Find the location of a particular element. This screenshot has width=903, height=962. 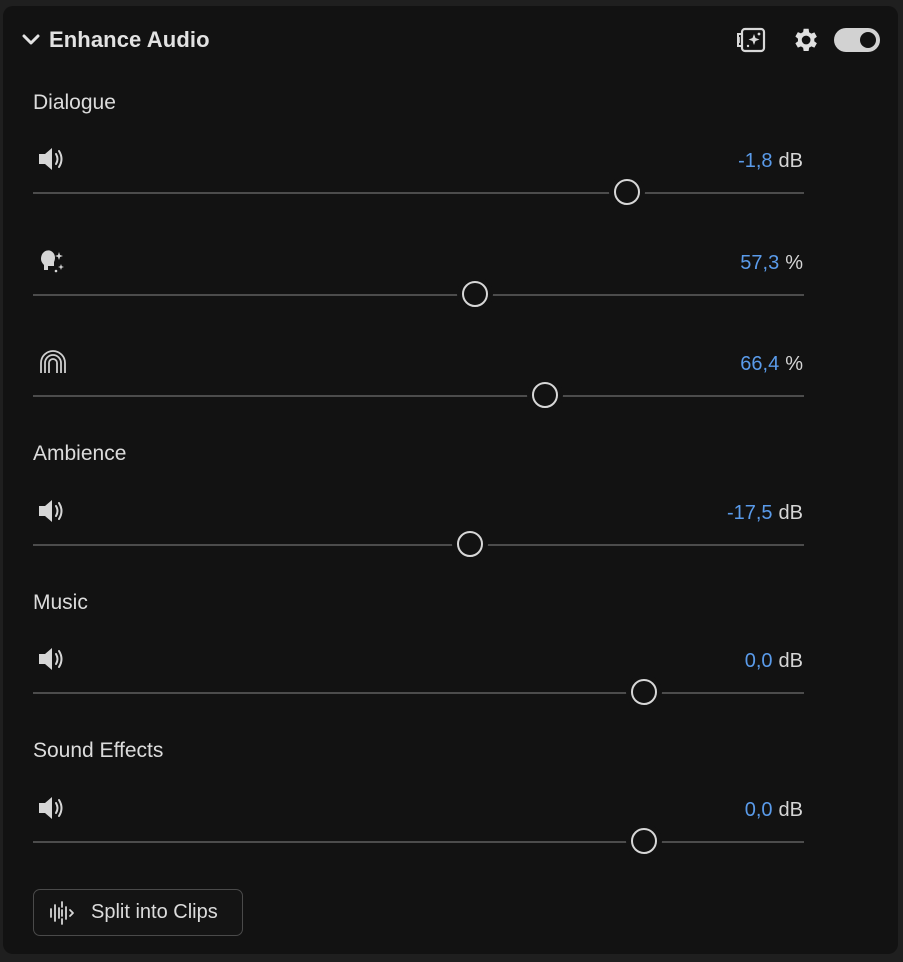

dialogue-reverb-value: 66,4% is located at coordinates (771, 364).